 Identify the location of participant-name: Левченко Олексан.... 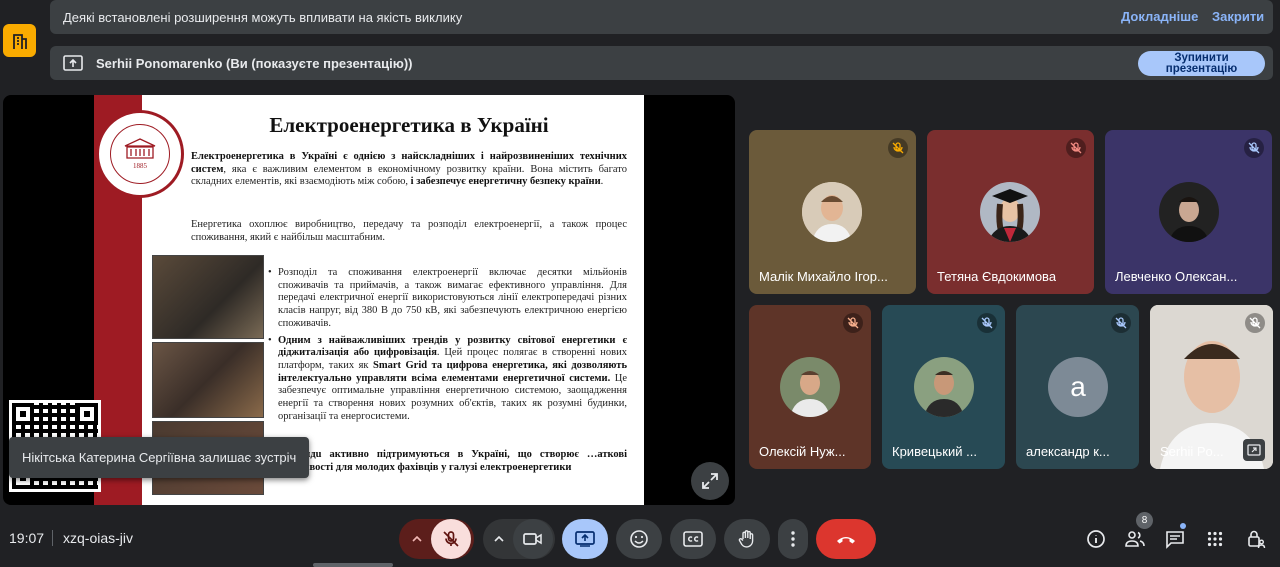
(1176, 276).